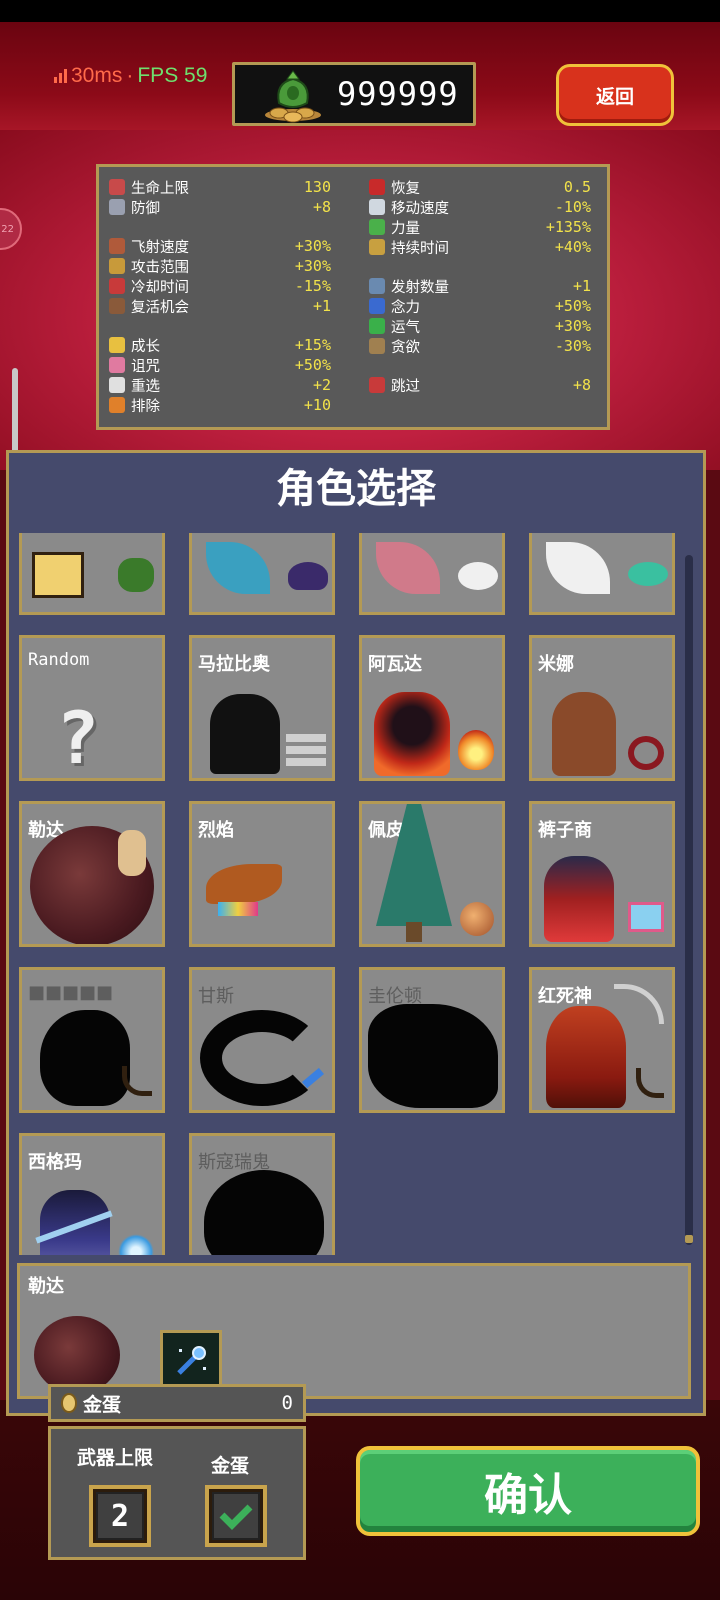  What do you see at coordinates (650, 1083) in the screenshot?
I see `scythe-weapon-icon` at bounding box center [650, 1083].